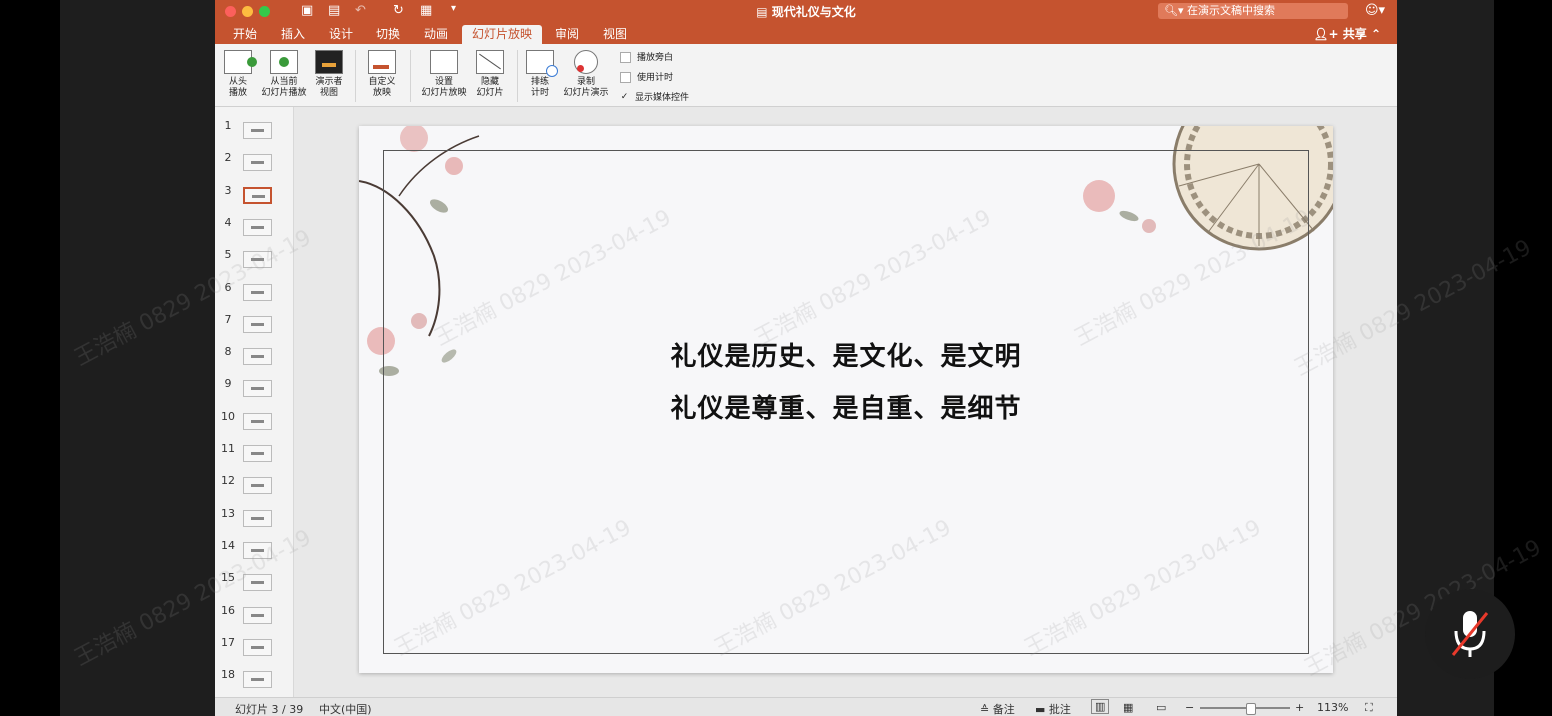 The height and width of the screenshot is (716, 1552). Describe the element at coordinates (240, 62) in the screenshot. I see `play-from-start-icon` at that location.